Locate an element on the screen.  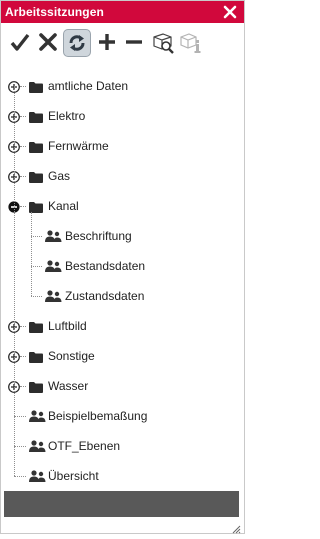
refresh-icon is located at coordinates (77, 43).